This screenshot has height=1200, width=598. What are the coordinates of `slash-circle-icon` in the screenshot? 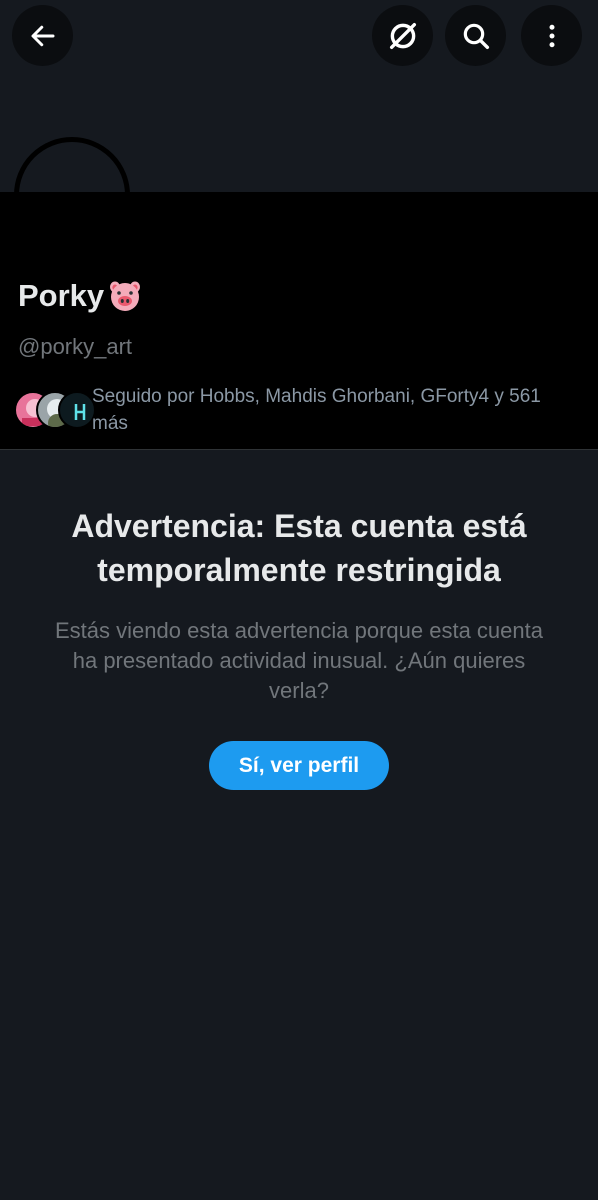 It's located at (402, 35).